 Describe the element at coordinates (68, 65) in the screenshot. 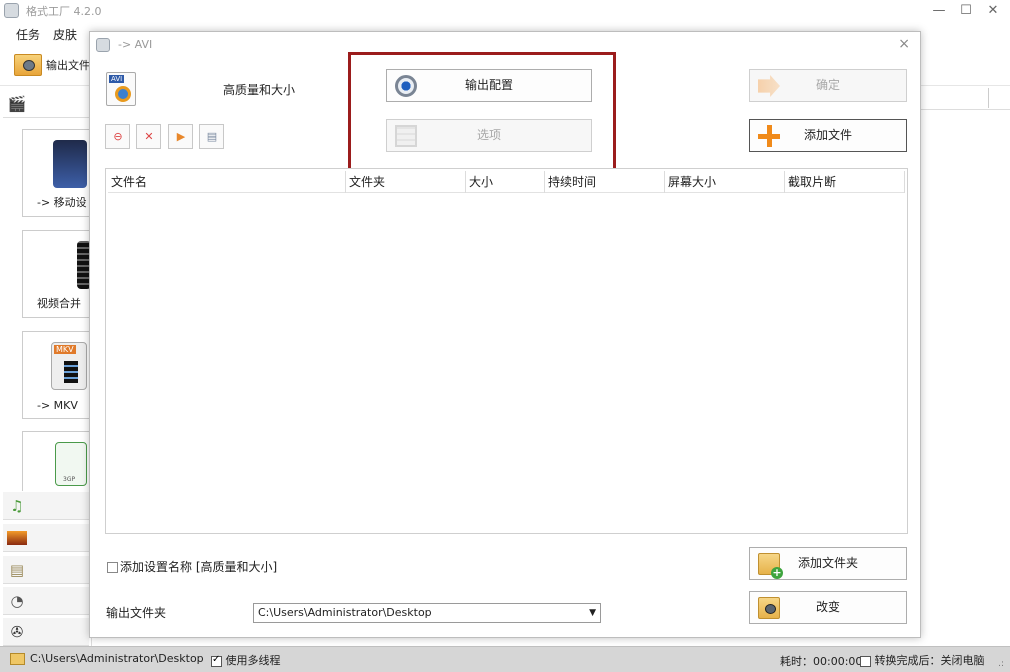

I see `output-folder-toolbar-label: 输出文件` at that location.